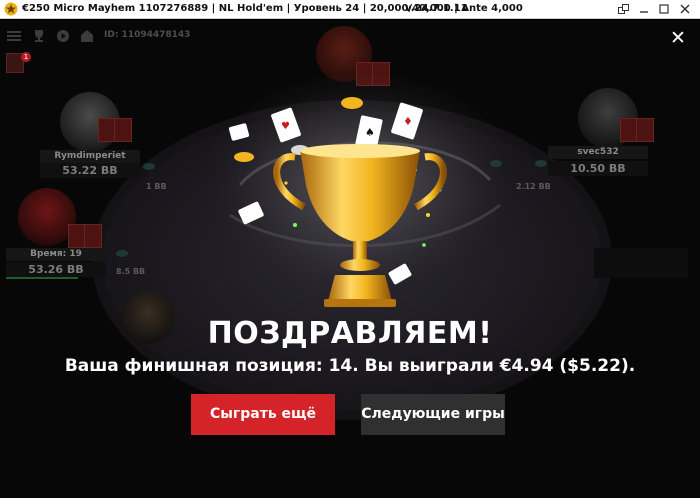 This screenshot has width=700, height=498. I want to click on bet-chip-left-top, so click(149, 166).